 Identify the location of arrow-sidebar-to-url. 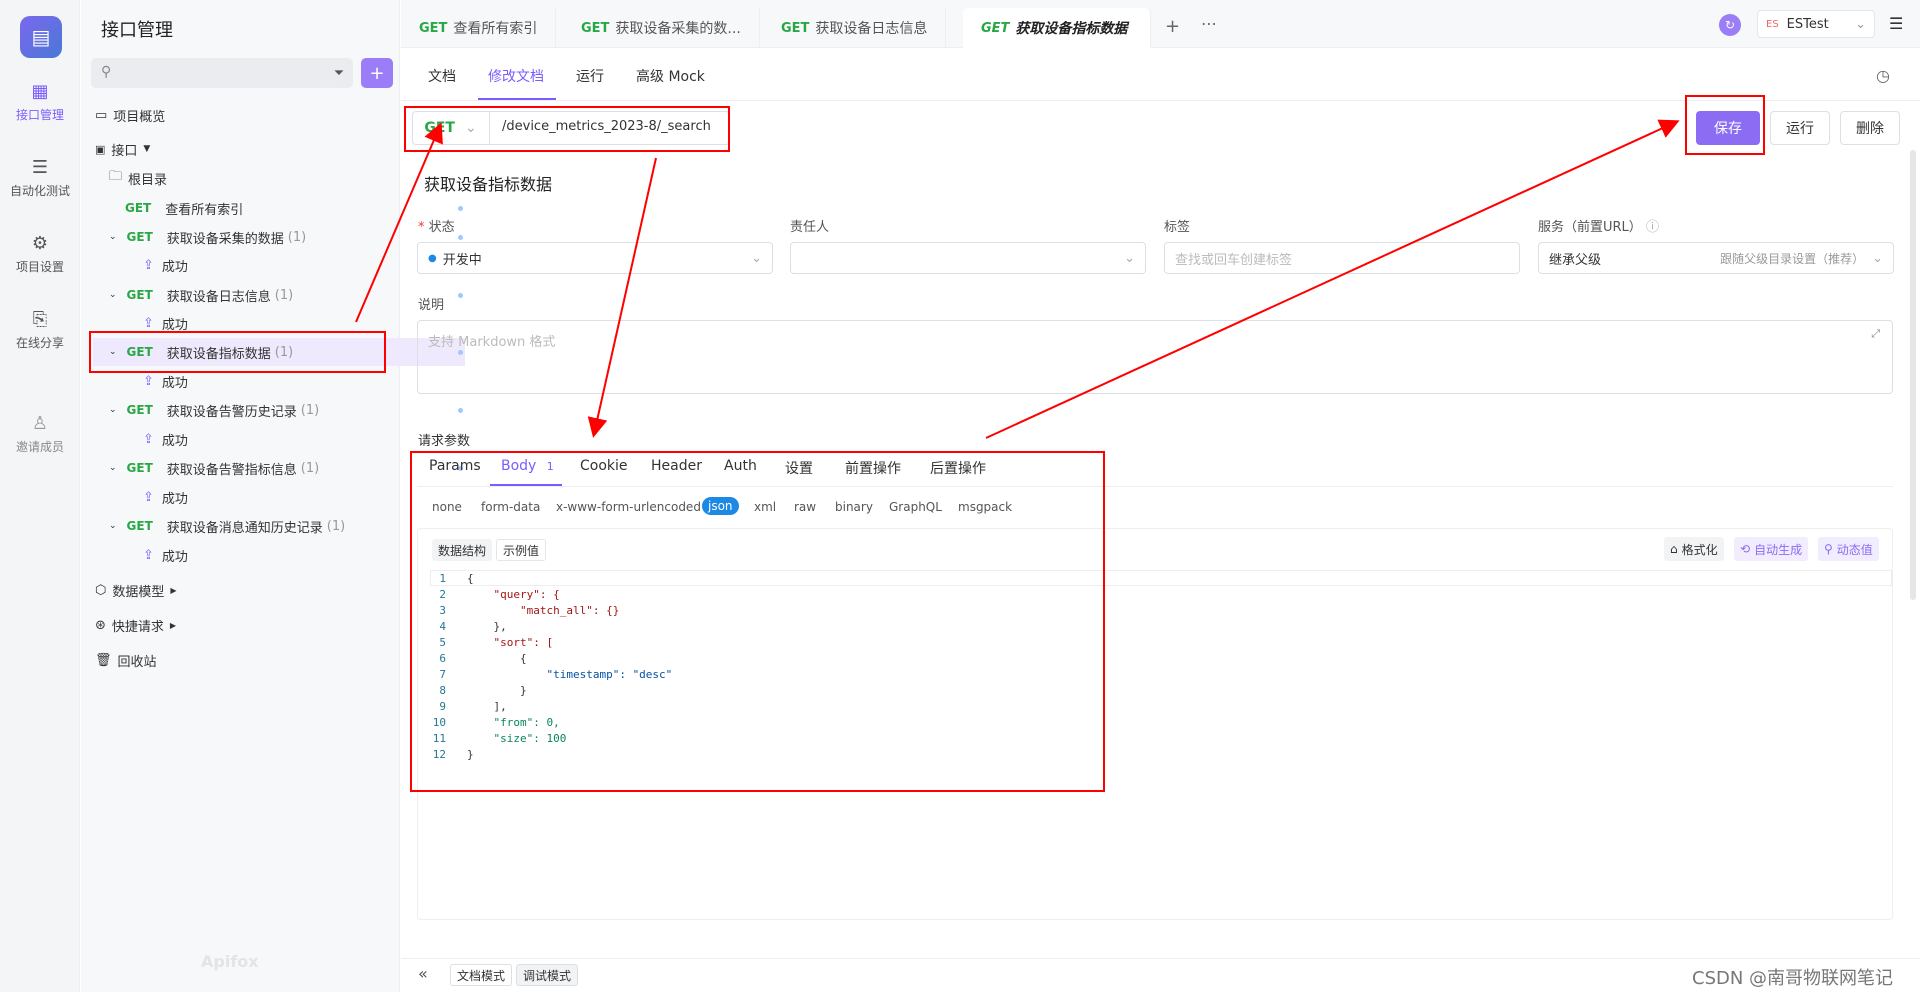
(399, 222).